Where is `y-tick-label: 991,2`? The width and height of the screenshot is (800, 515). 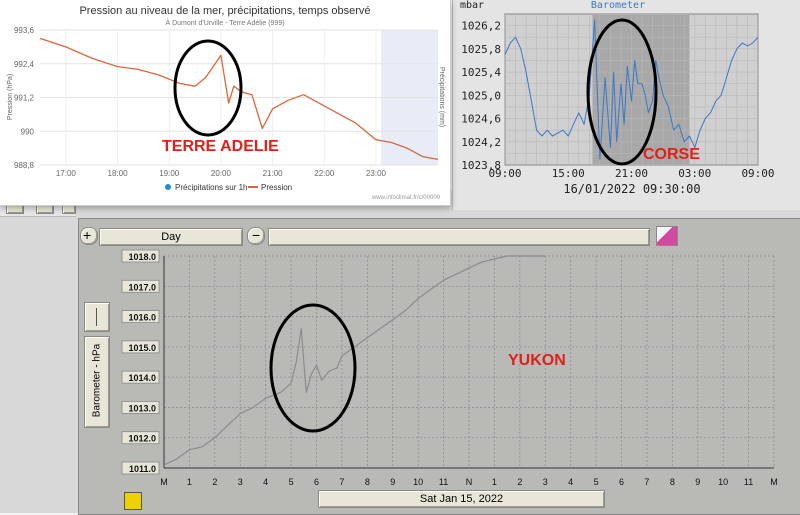 y-tick-label: 991,2 is located at coordinates (24, 98).